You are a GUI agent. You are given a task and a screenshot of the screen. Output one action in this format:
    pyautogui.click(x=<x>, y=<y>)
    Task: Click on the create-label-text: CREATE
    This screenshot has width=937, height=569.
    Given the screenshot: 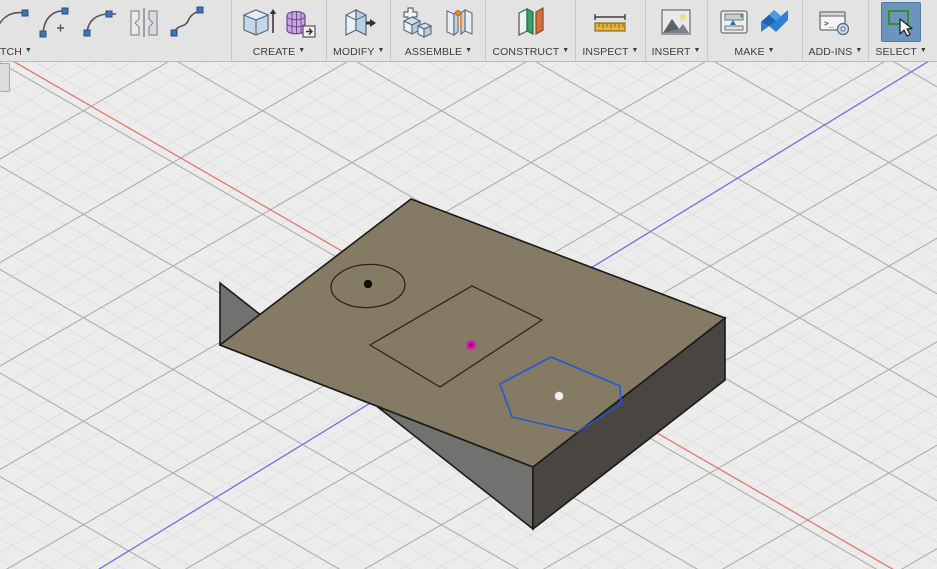 What is the action you would take?
    pyautogui.click(x=274, y=52)
    